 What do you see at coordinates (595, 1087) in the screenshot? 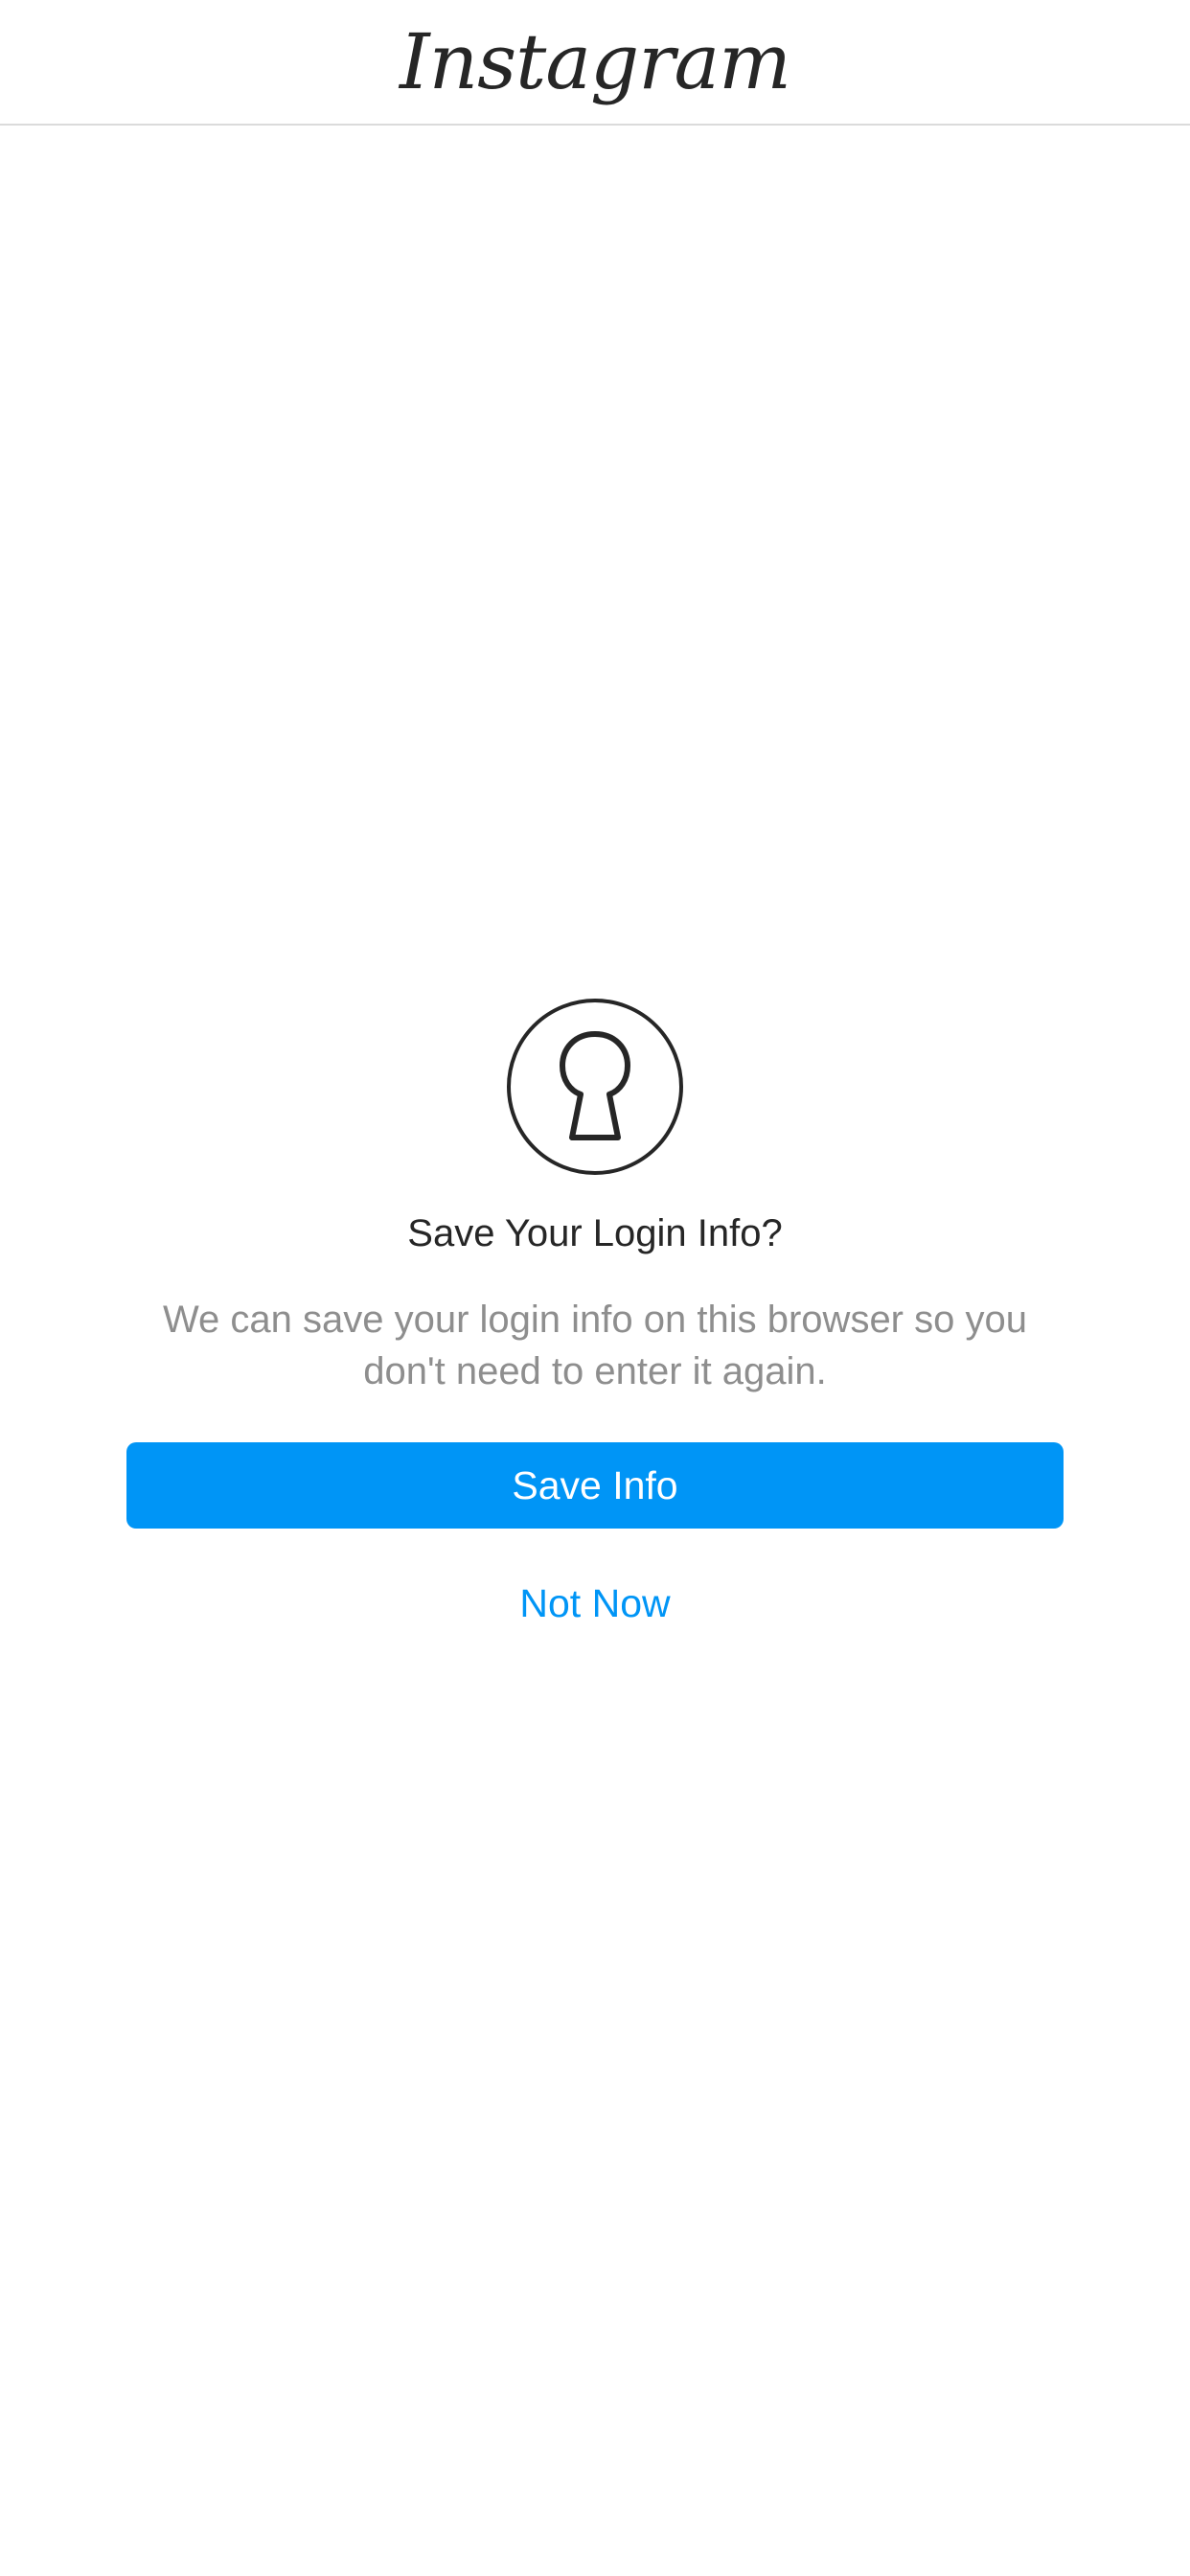
I see `keyhole-lock-icon` at bounding box center [595, 1087].